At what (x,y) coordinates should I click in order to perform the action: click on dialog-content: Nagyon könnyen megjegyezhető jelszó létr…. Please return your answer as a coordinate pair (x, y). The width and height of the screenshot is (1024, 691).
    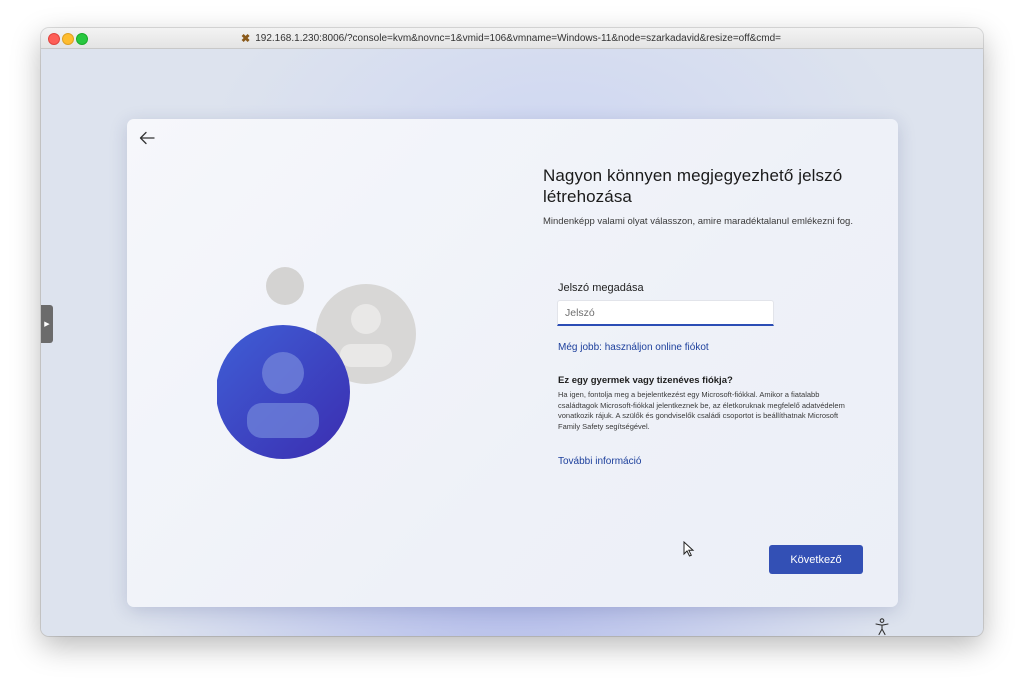
    Looking at the image, I should click on (703, 197).